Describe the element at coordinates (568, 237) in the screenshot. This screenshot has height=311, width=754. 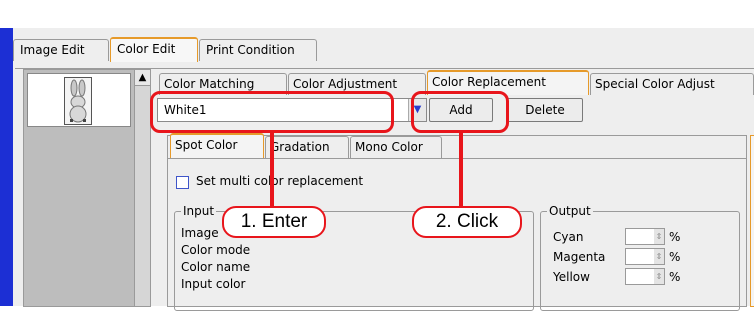
I see `output-cyan-label: Cyan` at that location.